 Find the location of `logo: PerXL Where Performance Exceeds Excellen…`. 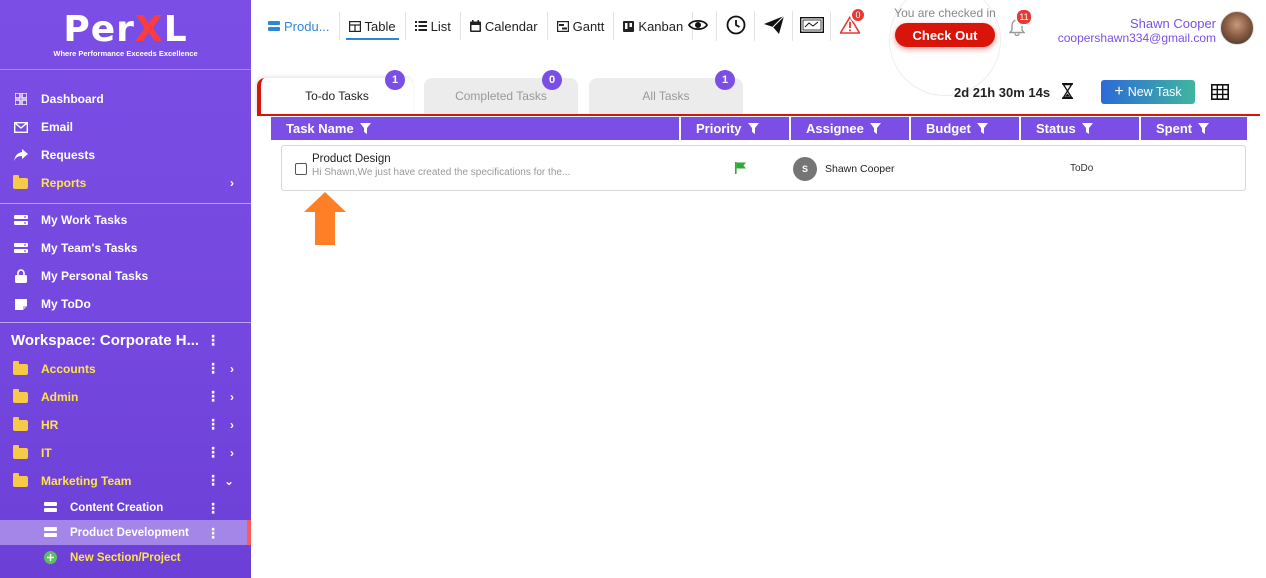

logo: PerXL Where Performance Exceeds Excellen… is located at coordinates (125, 35).